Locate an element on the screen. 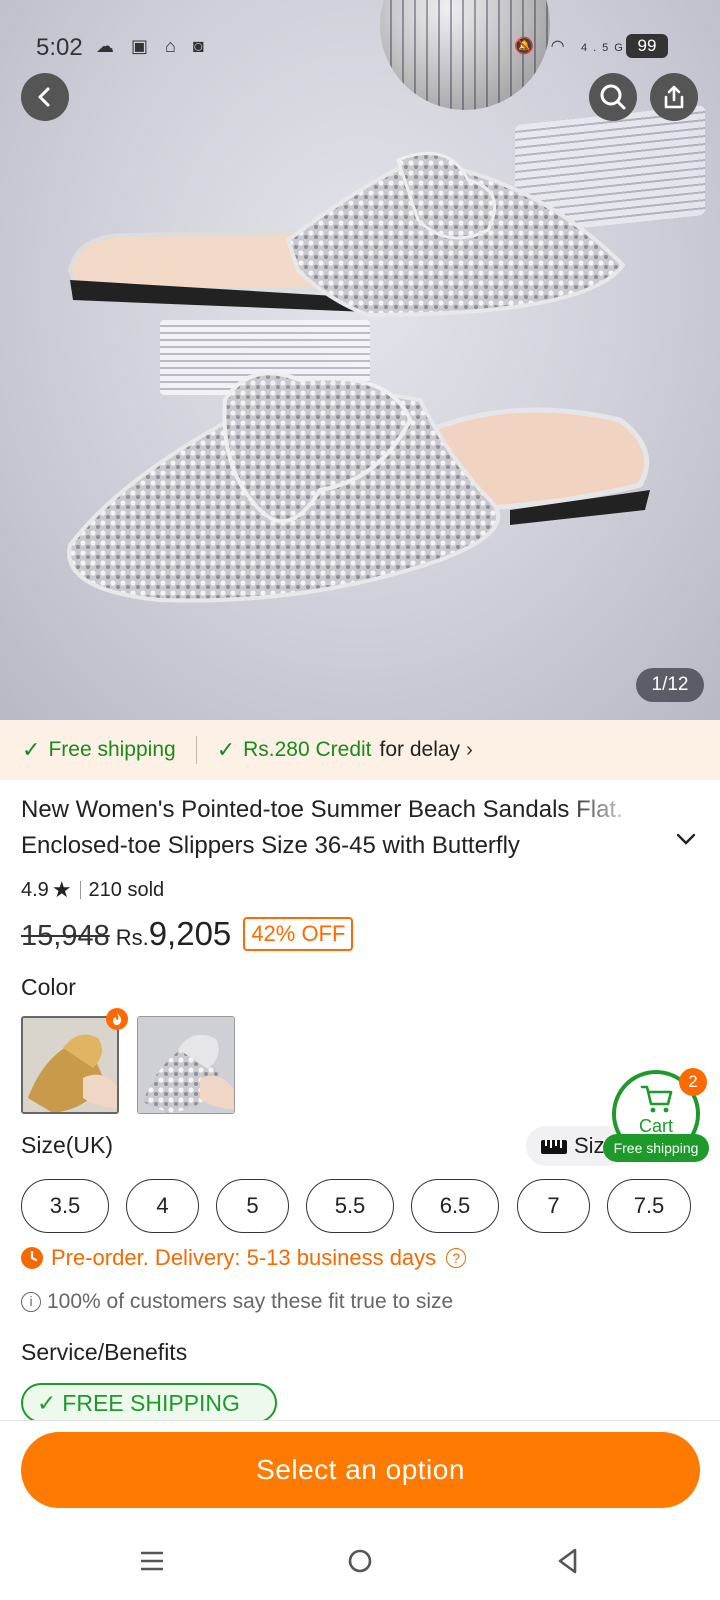 The image size is (720, 1600). free-shipping-info: ✓ Free shipping is located at coordinates (99, 750).